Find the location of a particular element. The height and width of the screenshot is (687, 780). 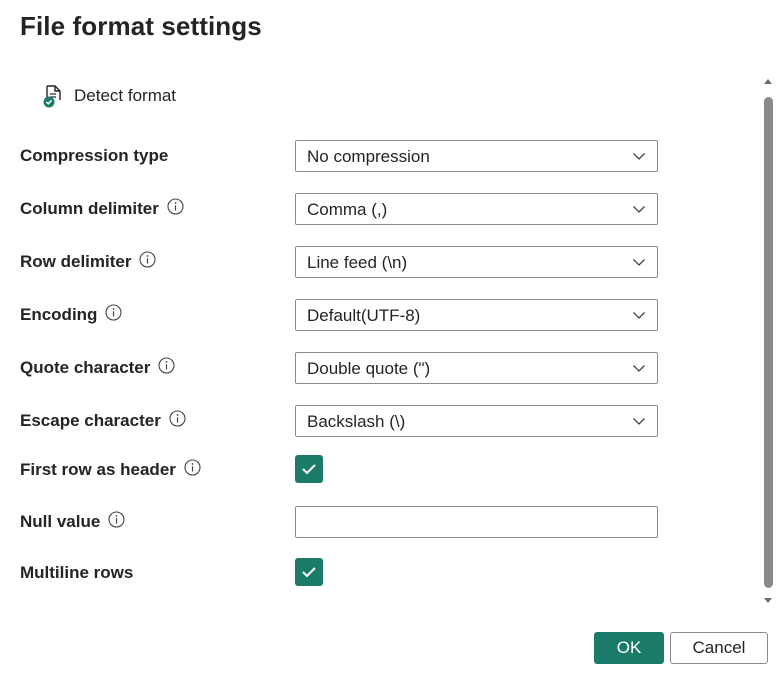

escape-character-row: Escape character Backslash (\) is located at coordinates (340, 421).